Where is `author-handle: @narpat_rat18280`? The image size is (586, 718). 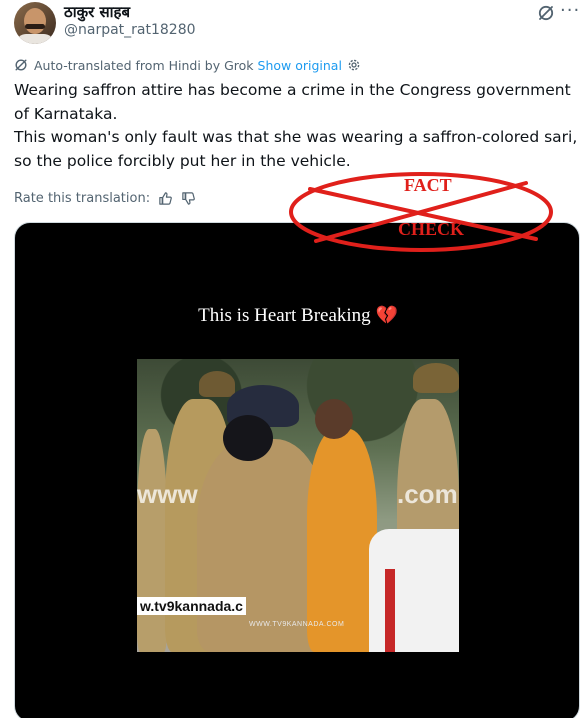
author-handle: @narpat_rat18280 is located at coordinates (130, 30).